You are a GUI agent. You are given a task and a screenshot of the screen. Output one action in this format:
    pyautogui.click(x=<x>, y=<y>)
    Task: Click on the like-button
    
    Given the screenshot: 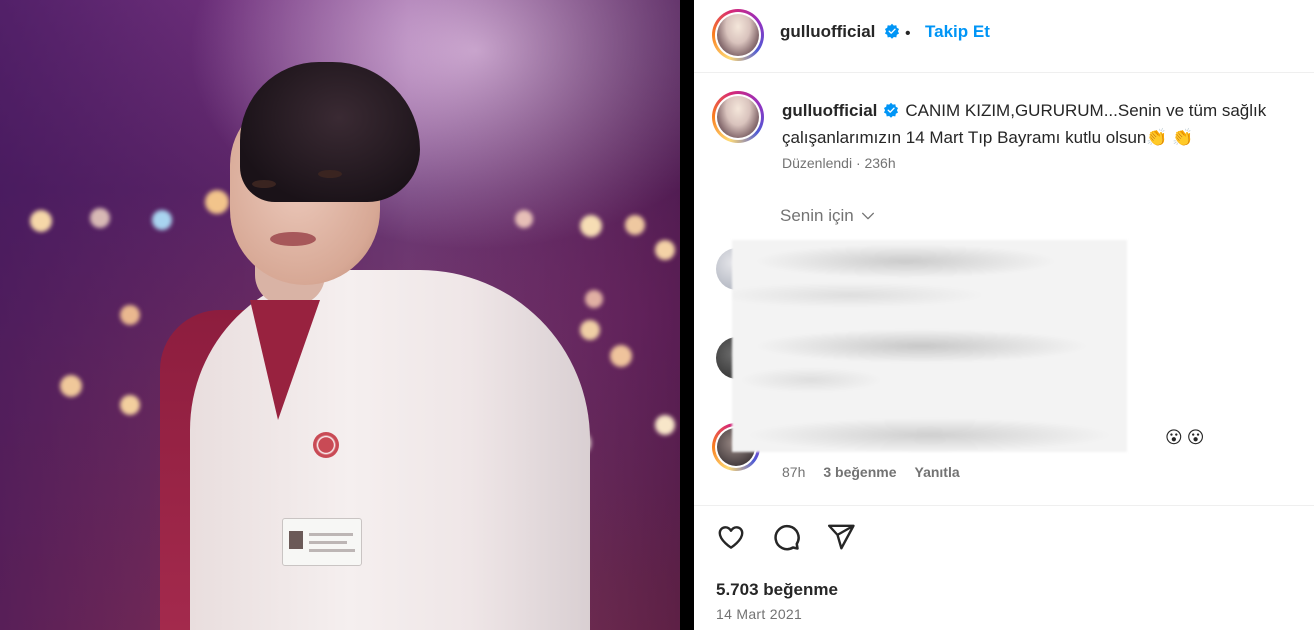 What is the action you would take?
    pyautogui.click(x=731, y=537)
    